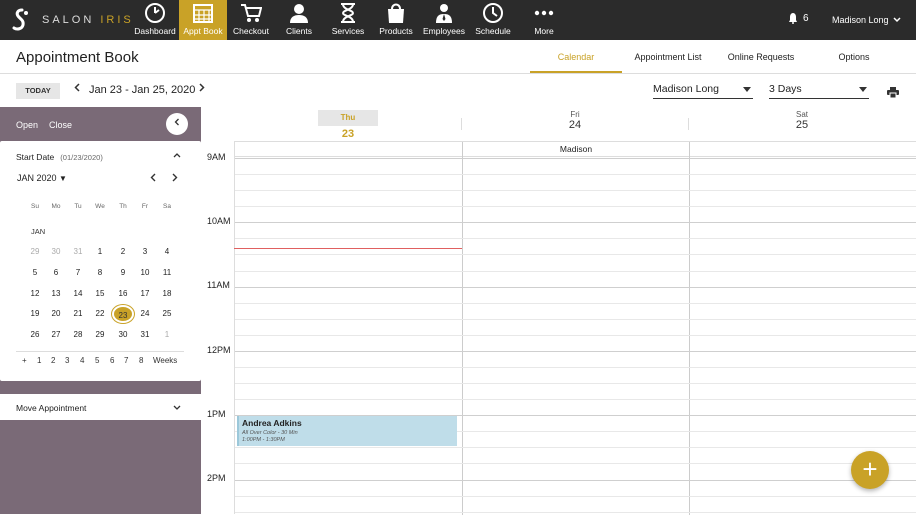  I want to click on chevron-up-icon, so click(177, 155).